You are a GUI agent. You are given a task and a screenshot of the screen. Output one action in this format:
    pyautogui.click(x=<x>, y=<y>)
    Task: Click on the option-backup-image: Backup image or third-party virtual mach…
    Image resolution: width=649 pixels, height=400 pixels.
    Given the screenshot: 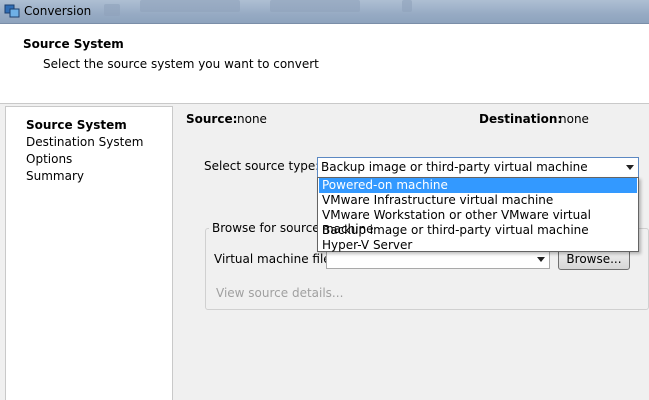 What is the action you would take?
    pyautogui.click(x=478, y=230)
    